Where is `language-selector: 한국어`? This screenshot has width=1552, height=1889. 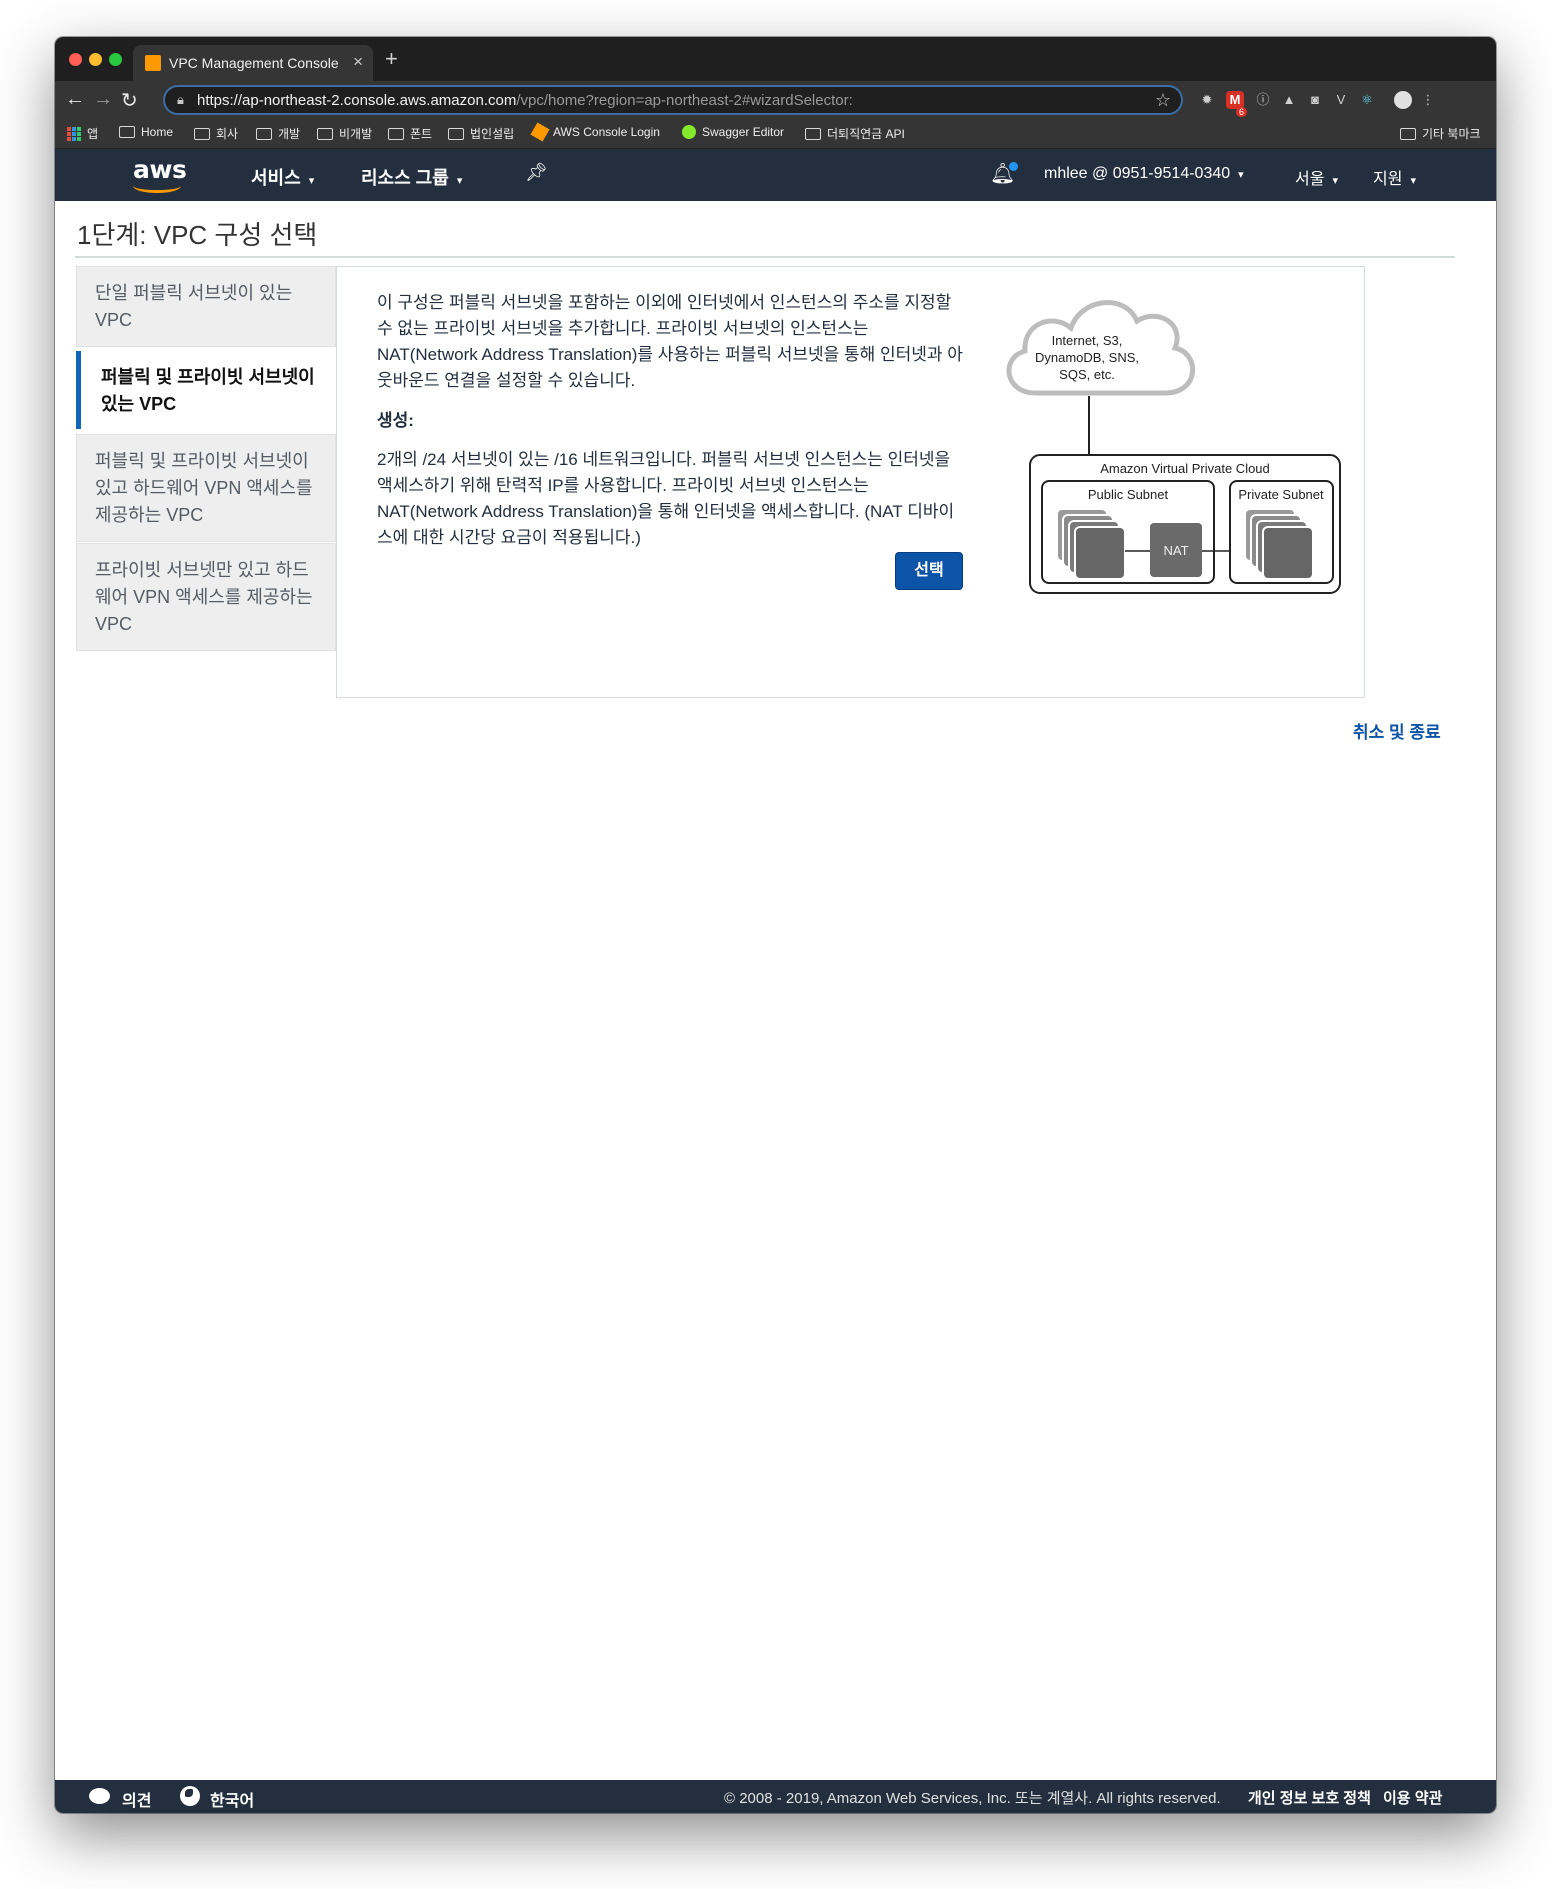 language-selector: 한국어 is located at coordinates (232, 1799).